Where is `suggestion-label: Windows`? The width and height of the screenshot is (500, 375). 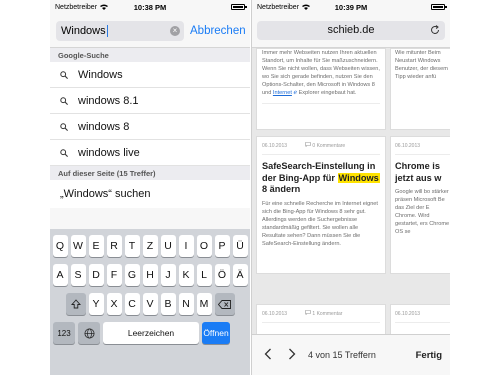
suggestion-label: Windows is located at coordinates (100, 74).